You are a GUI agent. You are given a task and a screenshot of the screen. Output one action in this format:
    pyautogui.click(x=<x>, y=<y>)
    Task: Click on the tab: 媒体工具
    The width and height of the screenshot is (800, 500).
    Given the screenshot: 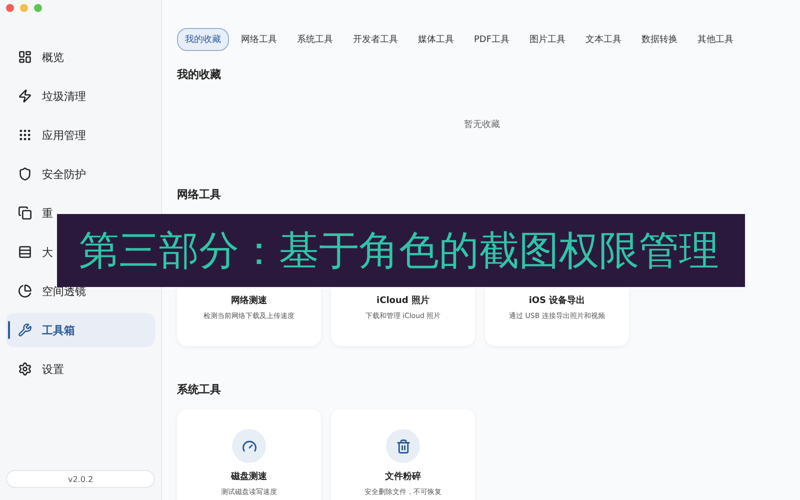 What is the action you would take?
    pyautogui.click(x=436, y=39)
    